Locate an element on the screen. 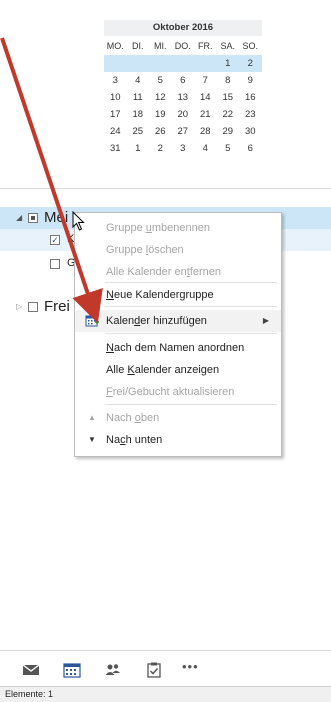 The image size is (331, 702). annotation-arrow is located at coordinates (51, 180).